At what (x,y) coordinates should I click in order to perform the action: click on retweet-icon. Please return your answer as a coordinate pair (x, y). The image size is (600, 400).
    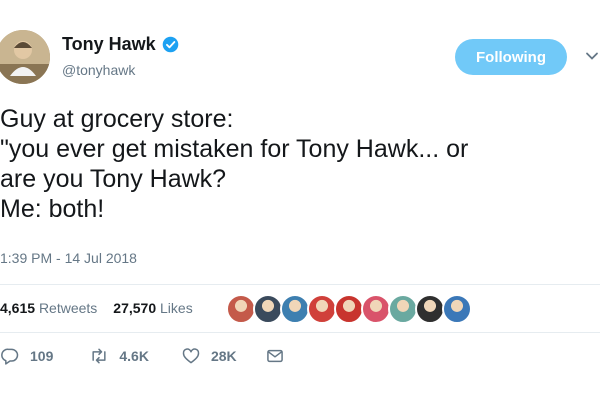
    Looking at the image, I should click on (99, 356).